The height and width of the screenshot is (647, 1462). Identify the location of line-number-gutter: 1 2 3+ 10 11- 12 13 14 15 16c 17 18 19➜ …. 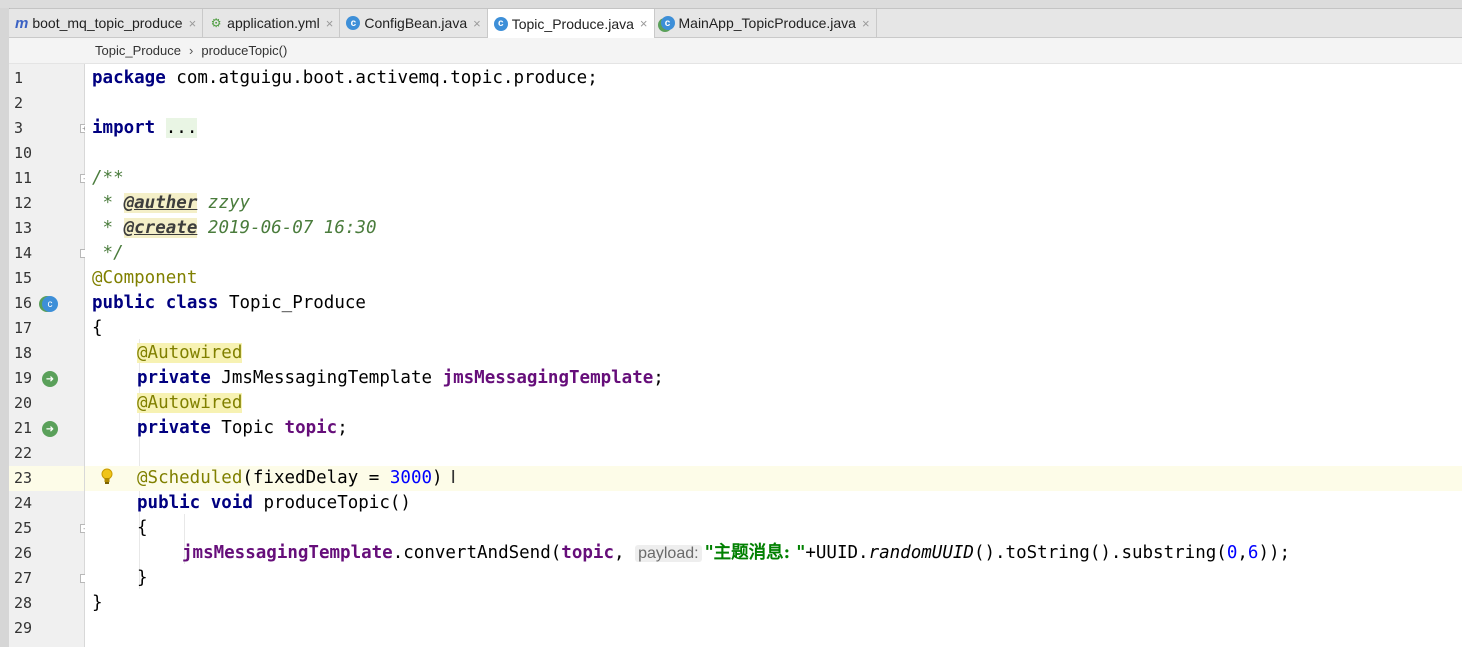
(49, 355).